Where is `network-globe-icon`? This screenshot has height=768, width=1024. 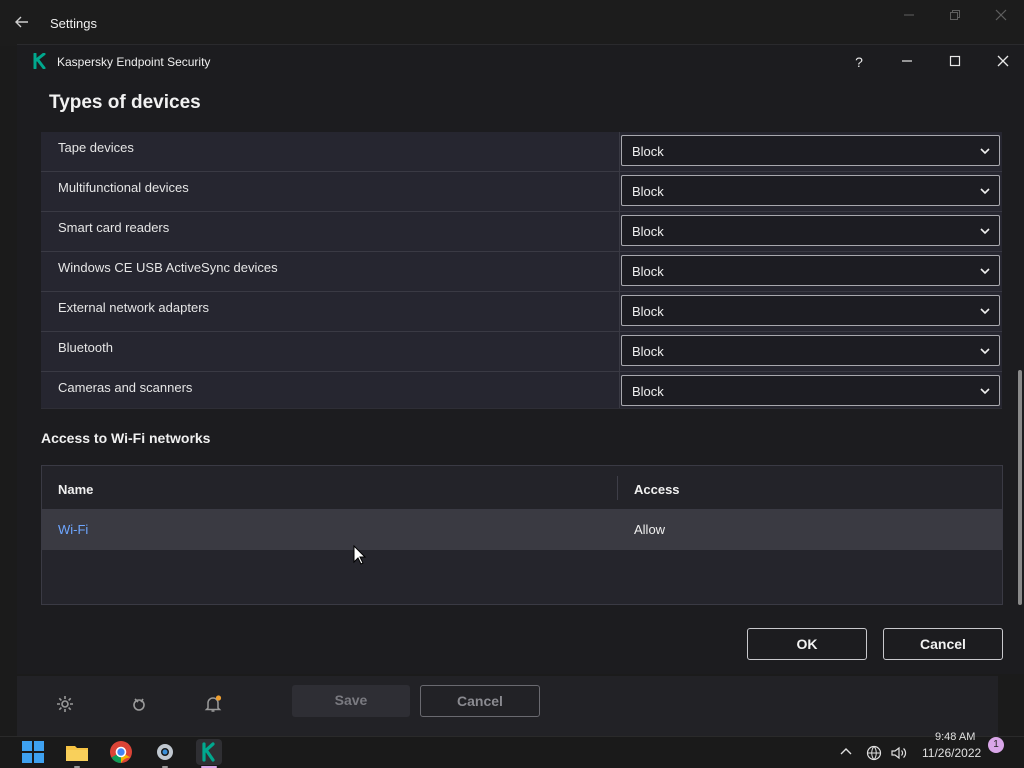 network-globe-icon is located at coordinates (874, 754).